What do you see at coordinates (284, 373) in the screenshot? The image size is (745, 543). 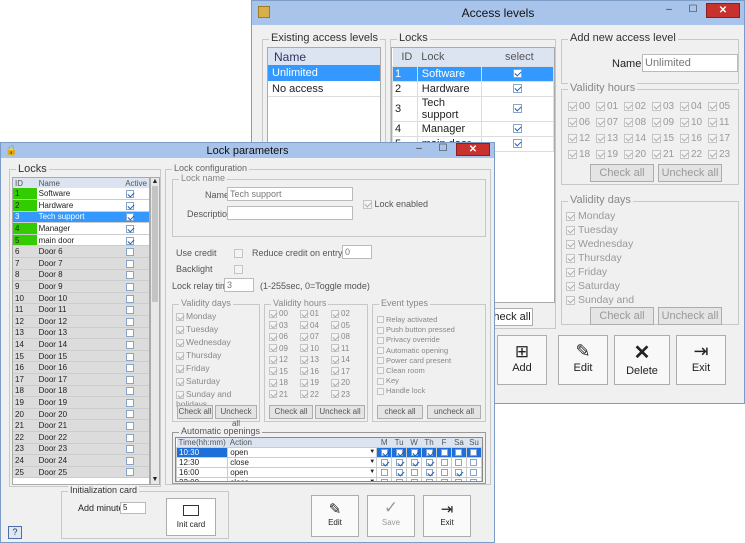 I see `lock-hour-checkbox: 15` at bounding box center [284, 373].